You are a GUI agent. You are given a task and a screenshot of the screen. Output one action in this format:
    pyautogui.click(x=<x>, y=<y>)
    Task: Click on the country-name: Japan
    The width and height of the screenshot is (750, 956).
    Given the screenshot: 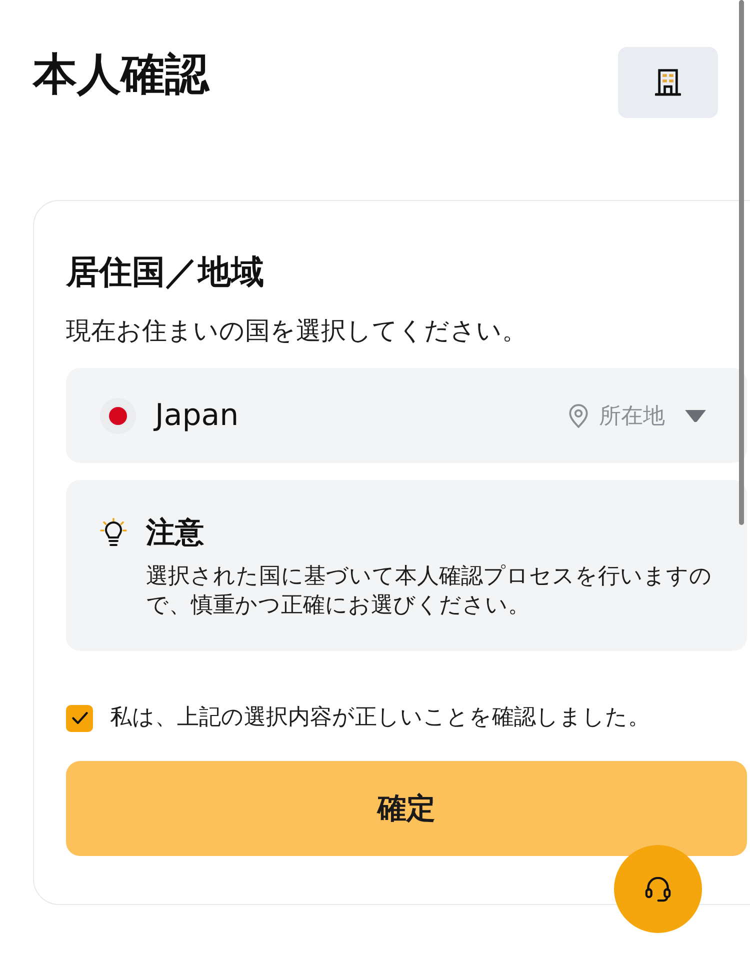 What is the action you would take?
    pyautogui.click(x=197, y=415)
    